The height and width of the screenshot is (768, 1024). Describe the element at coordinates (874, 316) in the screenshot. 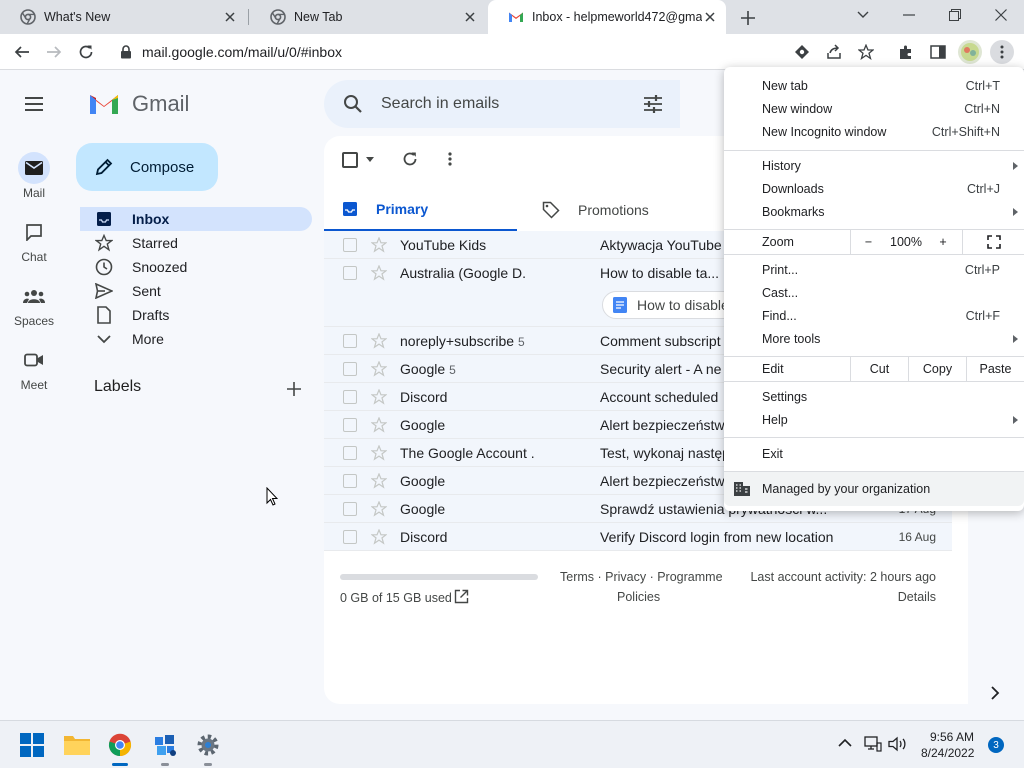

I see `menu-item-find: Find... Ctrl+F` at that location.